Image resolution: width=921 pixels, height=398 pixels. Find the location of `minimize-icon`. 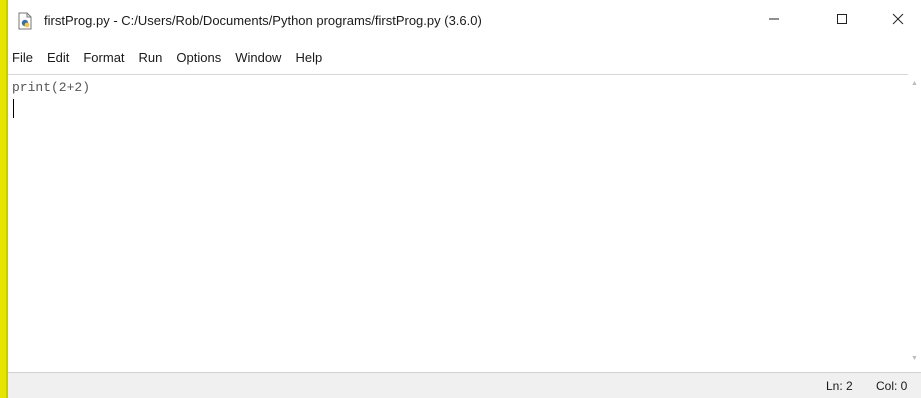

minimize-icon is located at coordinates (774, 21).